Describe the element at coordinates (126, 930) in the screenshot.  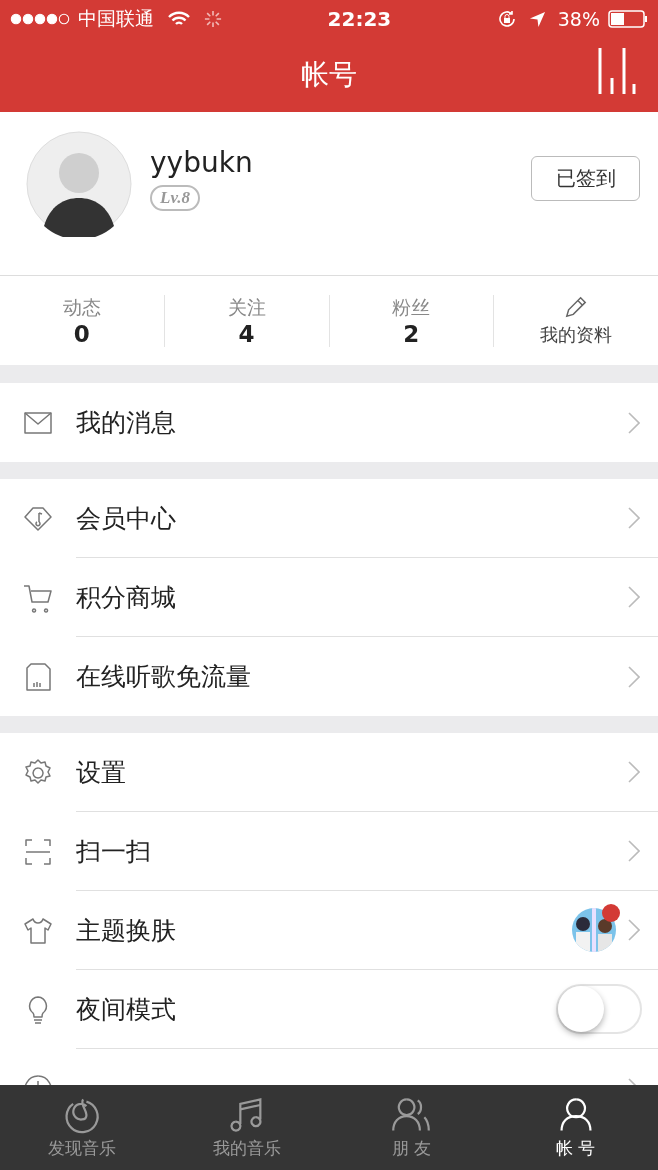
I see `menu-item-label: 主题换肤` at that location.